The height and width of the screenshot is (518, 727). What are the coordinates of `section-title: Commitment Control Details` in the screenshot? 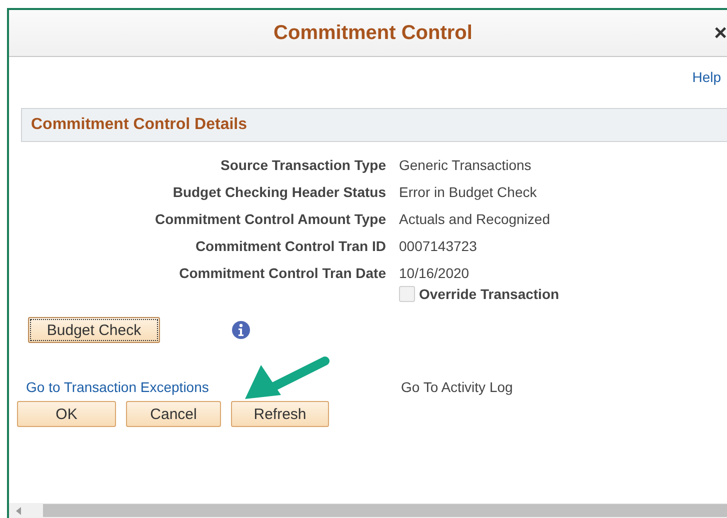 It's located at (139, 125).